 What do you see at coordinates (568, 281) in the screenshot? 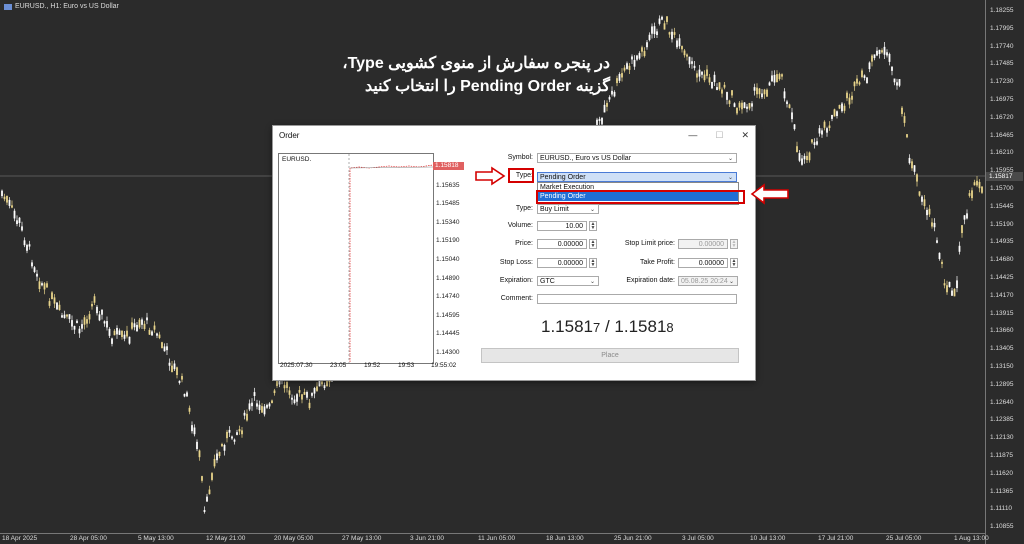
I see `expiration-select: GTC ⌄` at bounding box center [568, 281].